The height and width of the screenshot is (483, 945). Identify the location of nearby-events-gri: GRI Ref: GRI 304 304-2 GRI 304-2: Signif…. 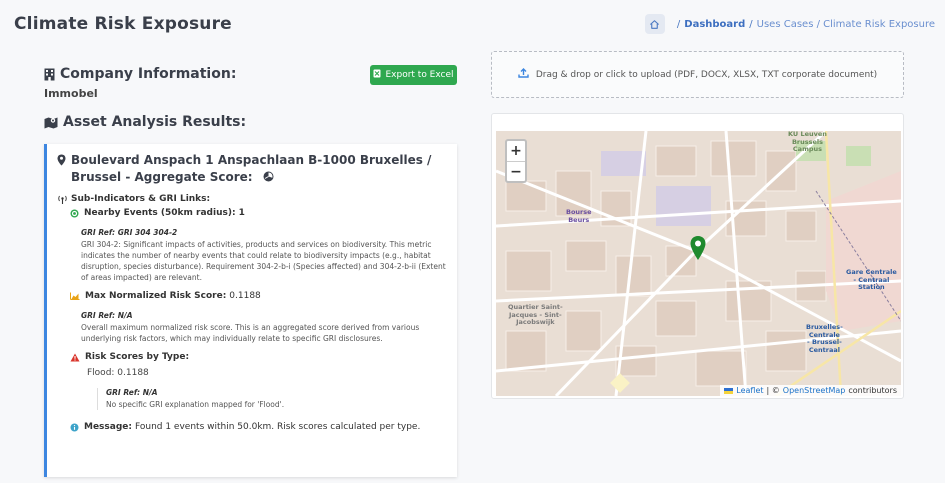
(264, 255).